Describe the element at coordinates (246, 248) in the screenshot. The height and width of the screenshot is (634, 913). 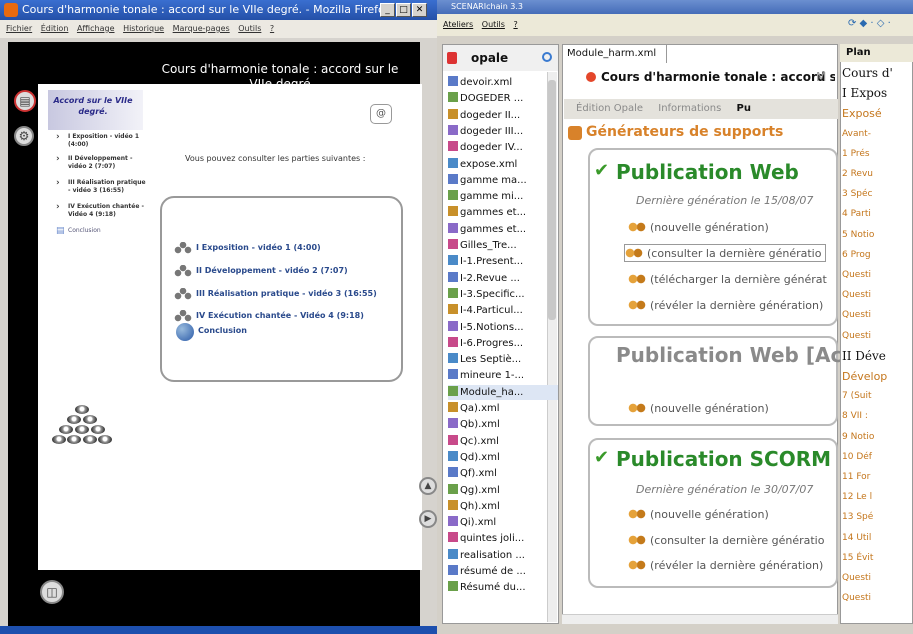
I see `part-link-exposition: I Exposition - vidéo 1 (4:00)` at that location.